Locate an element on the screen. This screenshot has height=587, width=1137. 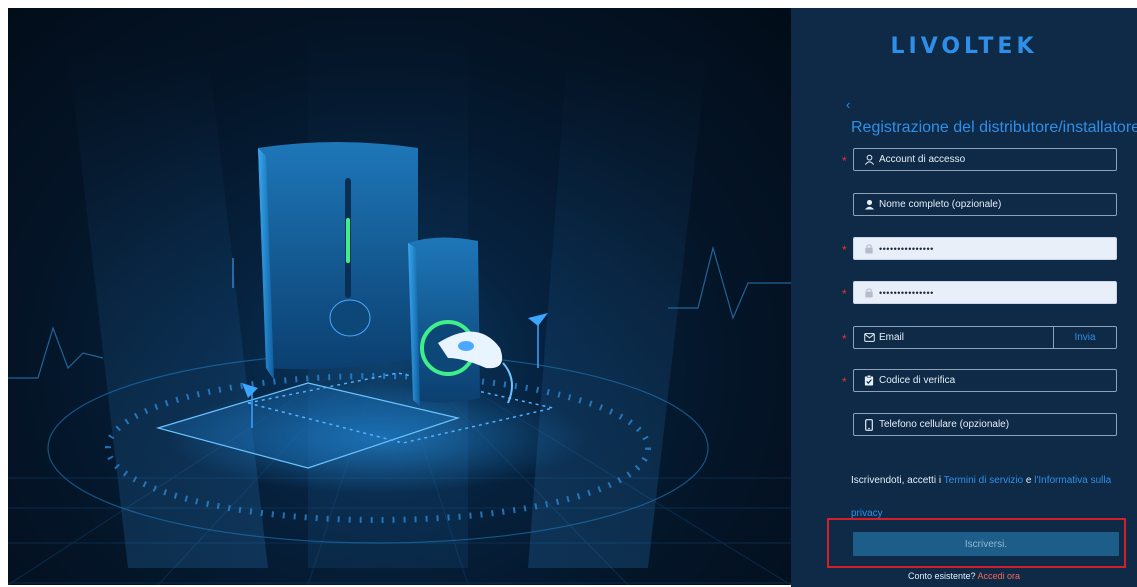
user-solid-icon is located at coordinates (869, 205).